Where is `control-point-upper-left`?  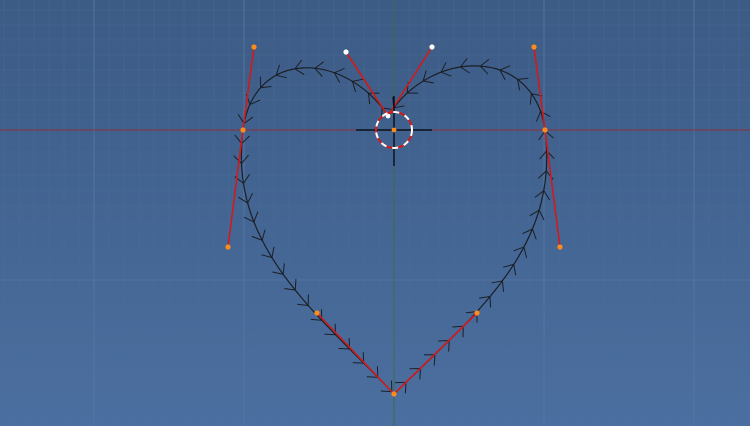
control-point-upper-left is located at coordinates (243, 130).